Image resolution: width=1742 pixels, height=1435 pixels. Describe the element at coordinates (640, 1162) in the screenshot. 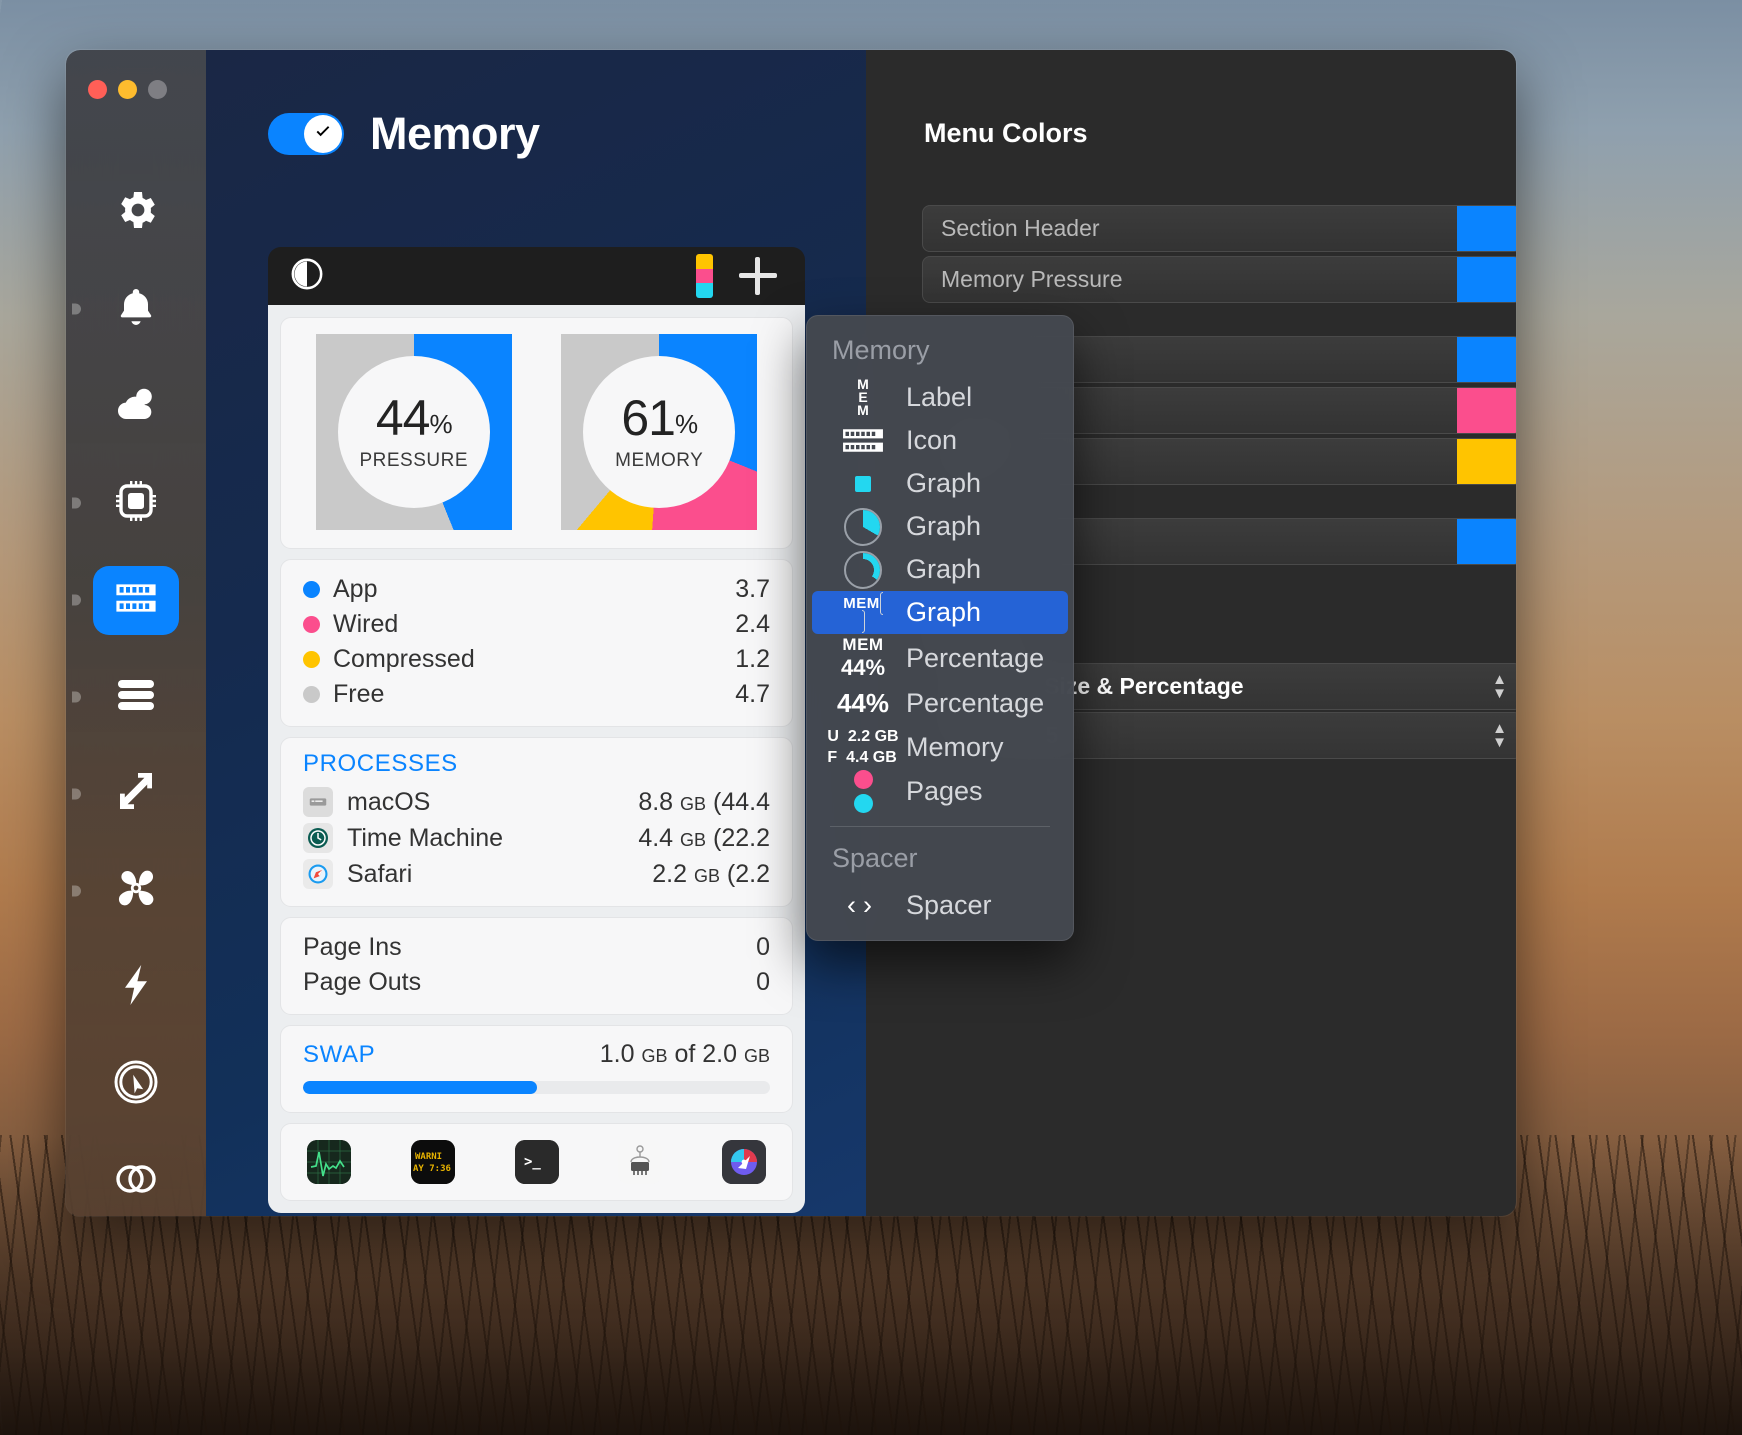

I see `chip-probe-icon` at that location.